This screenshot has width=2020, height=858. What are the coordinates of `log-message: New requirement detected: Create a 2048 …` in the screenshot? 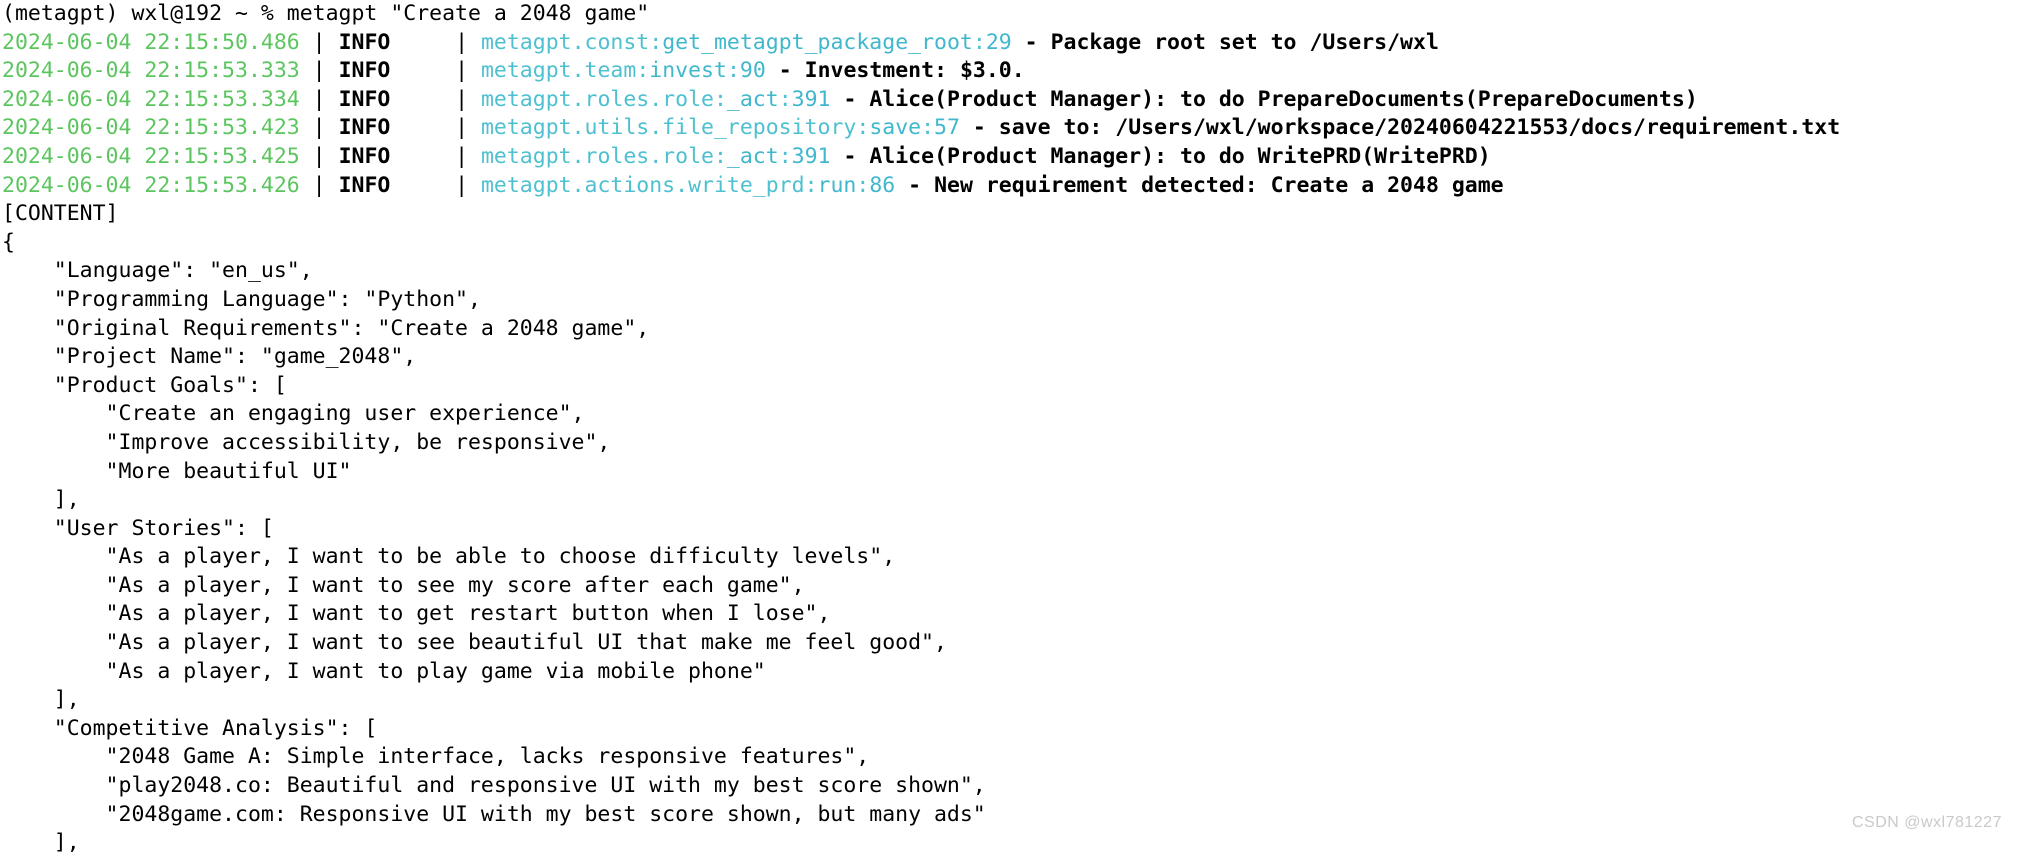 It's located at (1219, 185).